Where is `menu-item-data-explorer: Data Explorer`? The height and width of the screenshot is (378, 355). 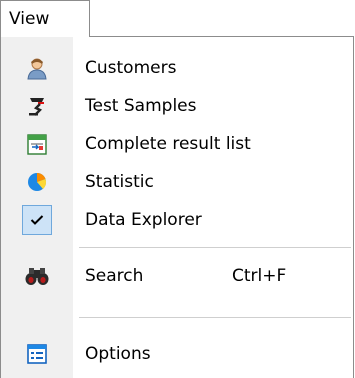
menu-item-data-explorer: Data Explorer is located at coordinates (177, 220).